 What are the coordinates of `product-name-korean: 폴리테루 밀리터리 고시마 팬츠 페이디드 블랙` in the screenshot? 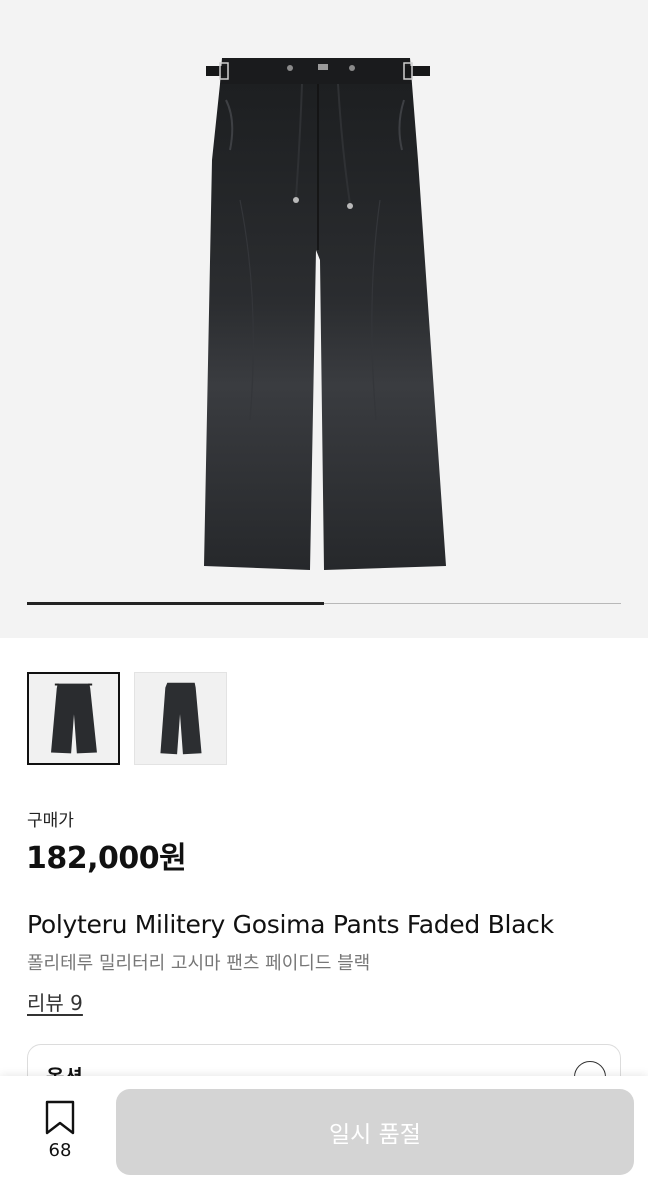 It's located at (199, 963).